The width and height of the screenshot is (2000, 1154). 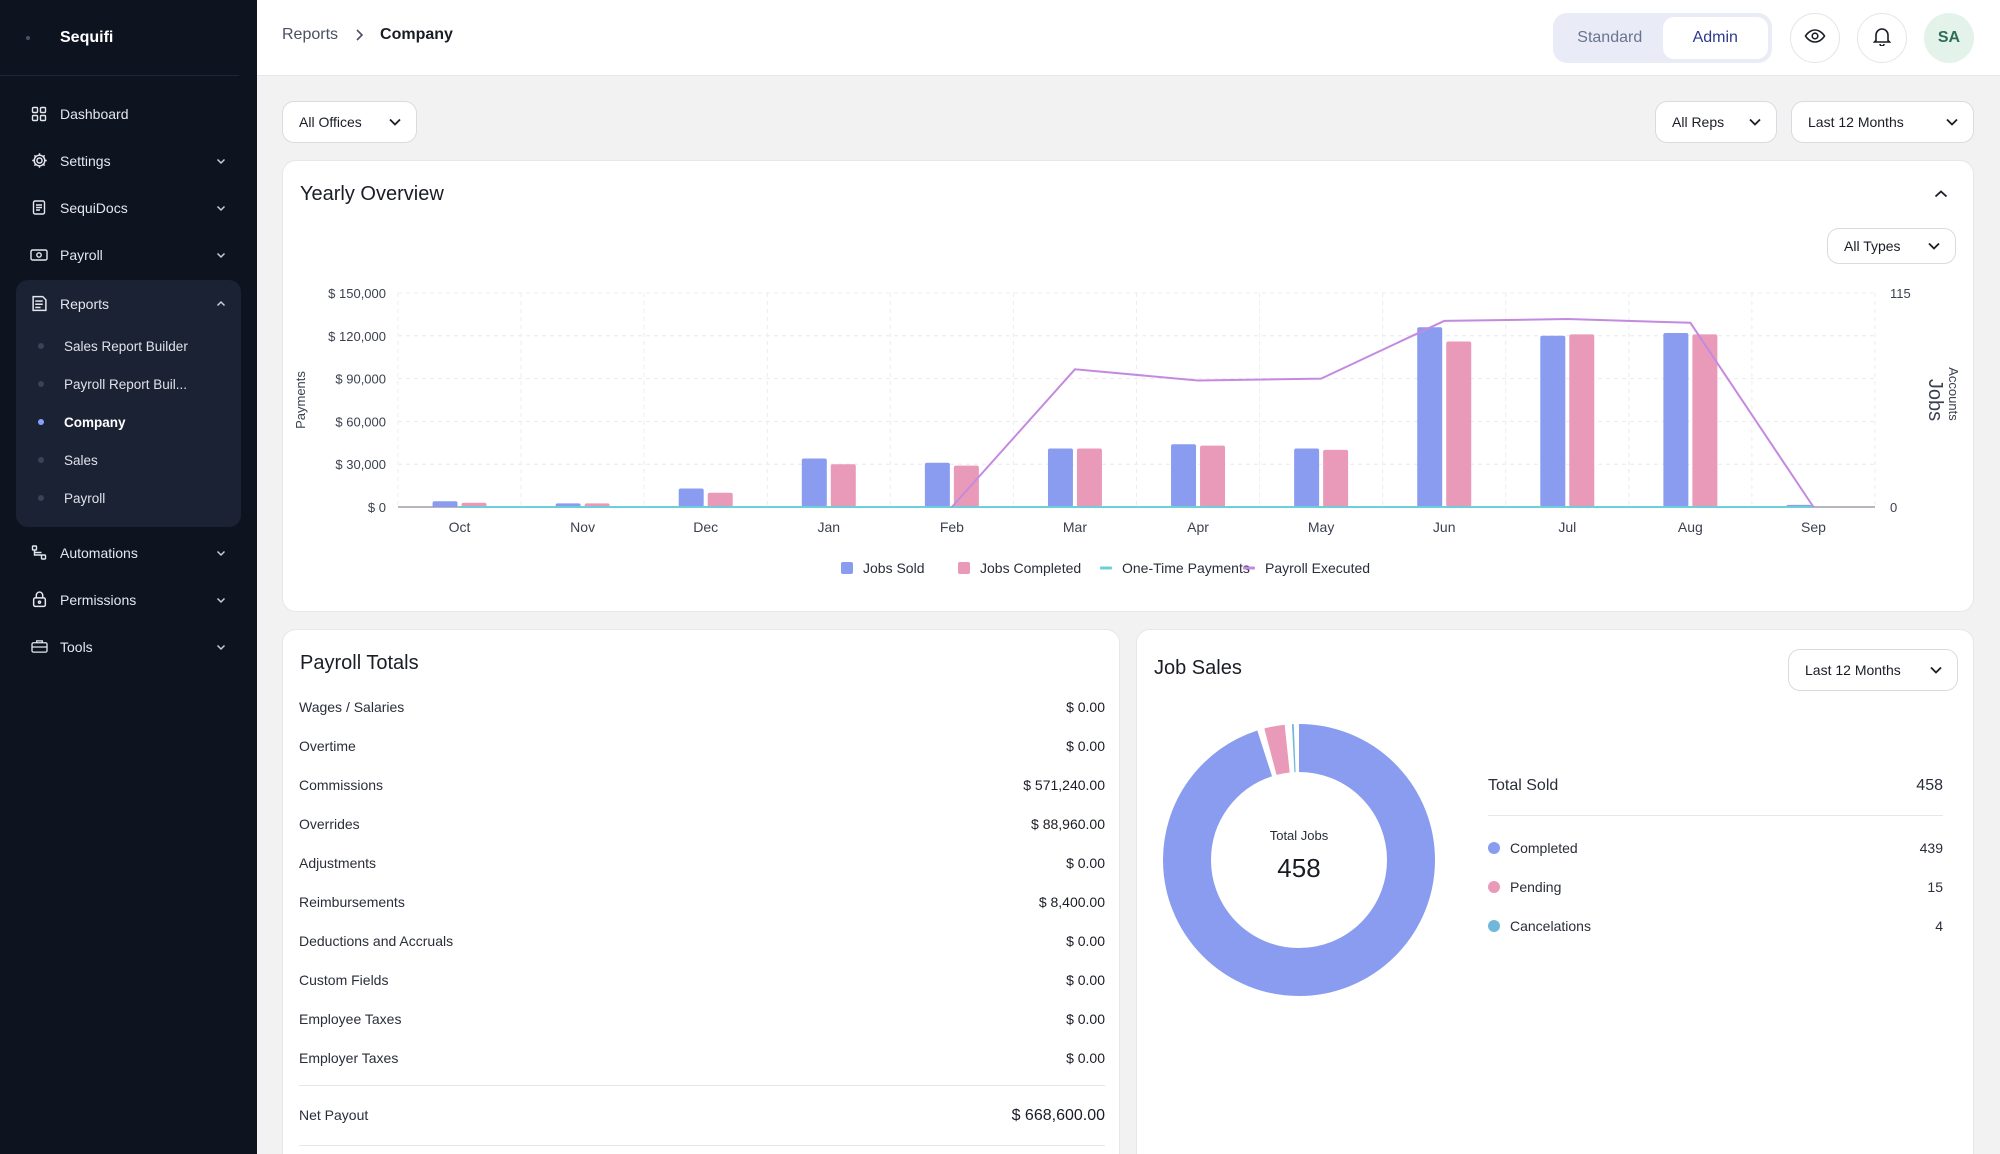 What do you see at coordinates (39, 255) in the screenshot?
I see `cash-icon` at bounding box center [39, 255].